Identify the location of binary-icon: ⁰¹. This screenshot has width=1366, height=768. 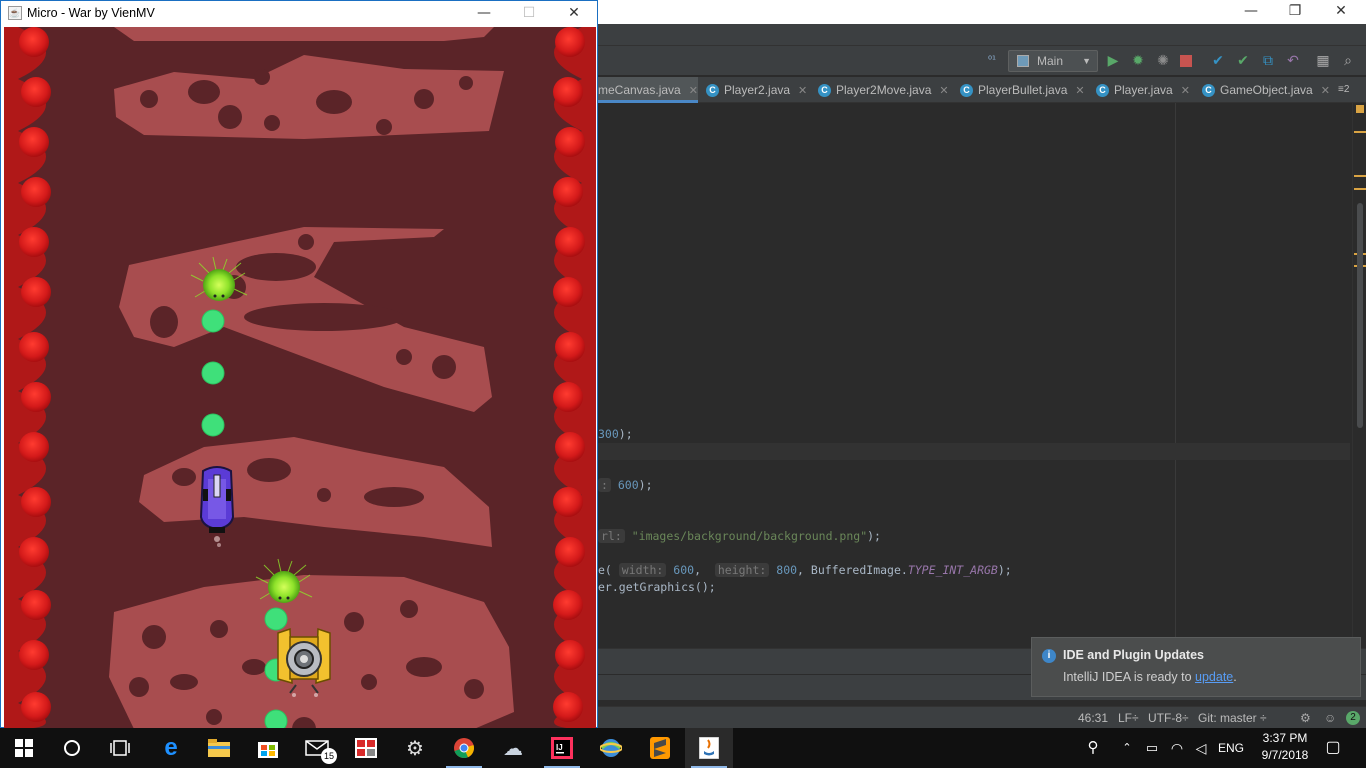
(992, 61).